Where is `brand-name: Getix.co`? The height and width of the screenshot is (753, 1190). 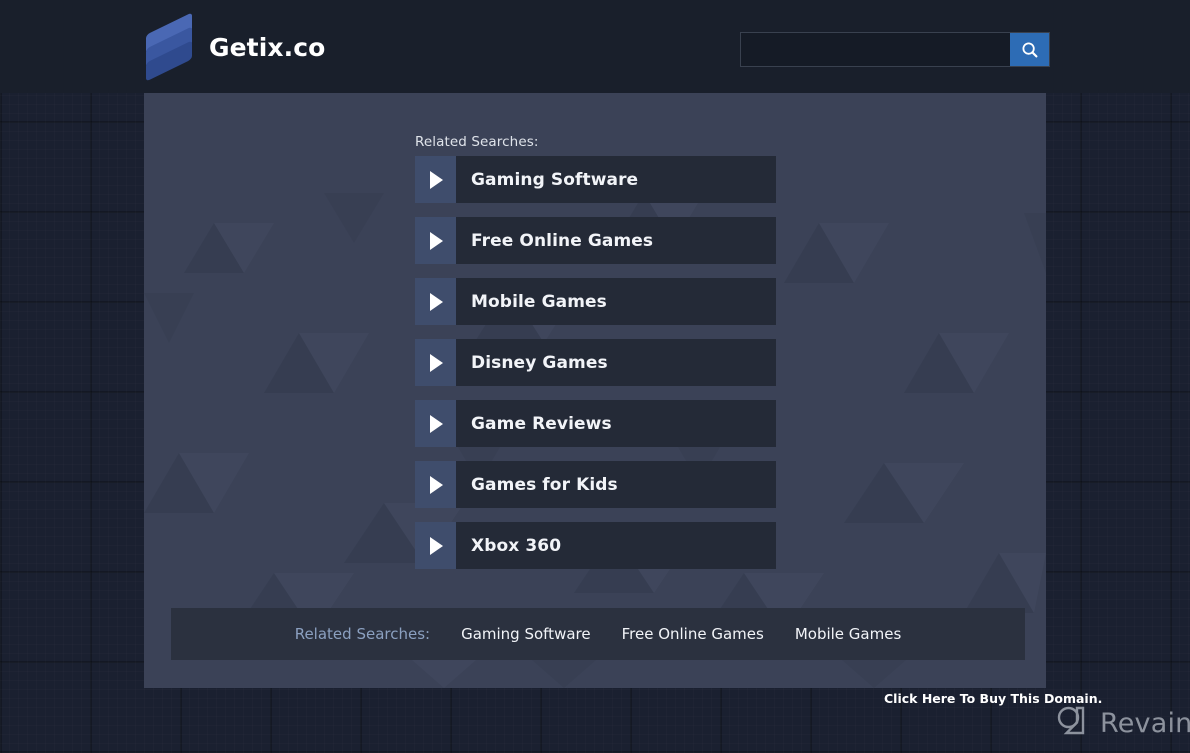 brand-name: Getix.co is located at coordinates (267, 47).